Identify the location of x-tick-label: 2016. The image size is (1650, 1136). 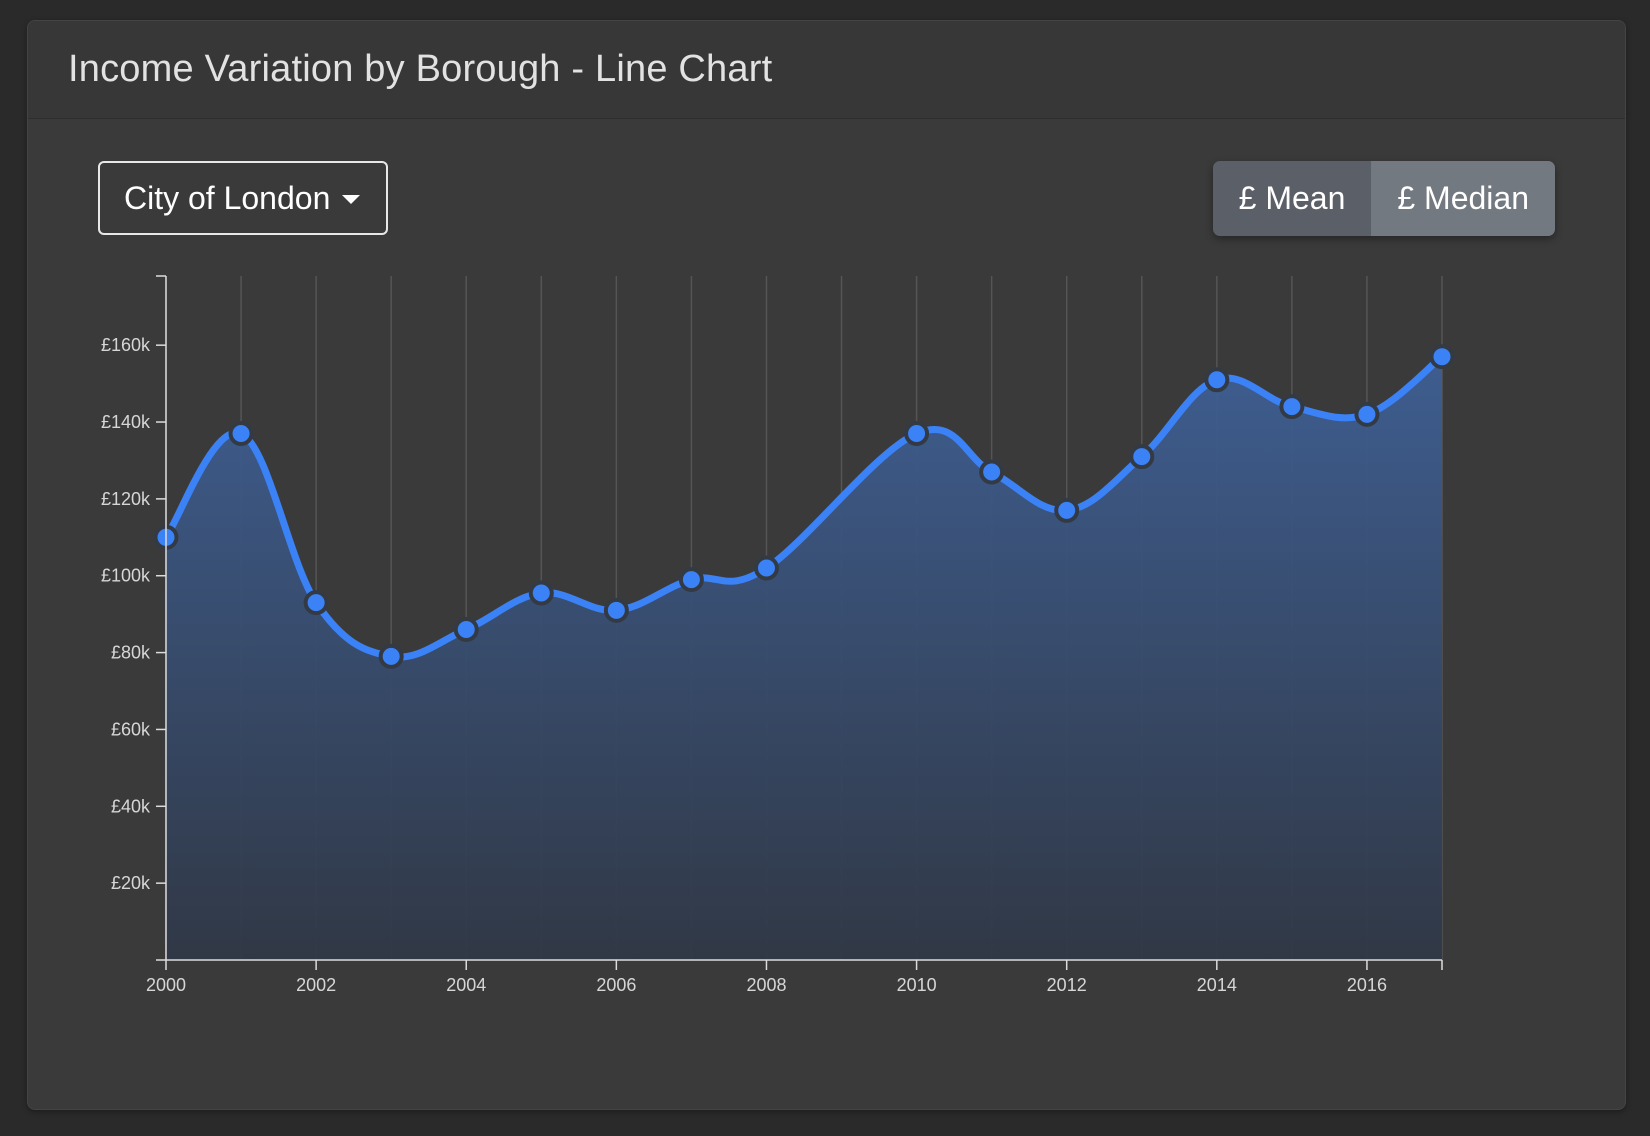
(1367, 985).